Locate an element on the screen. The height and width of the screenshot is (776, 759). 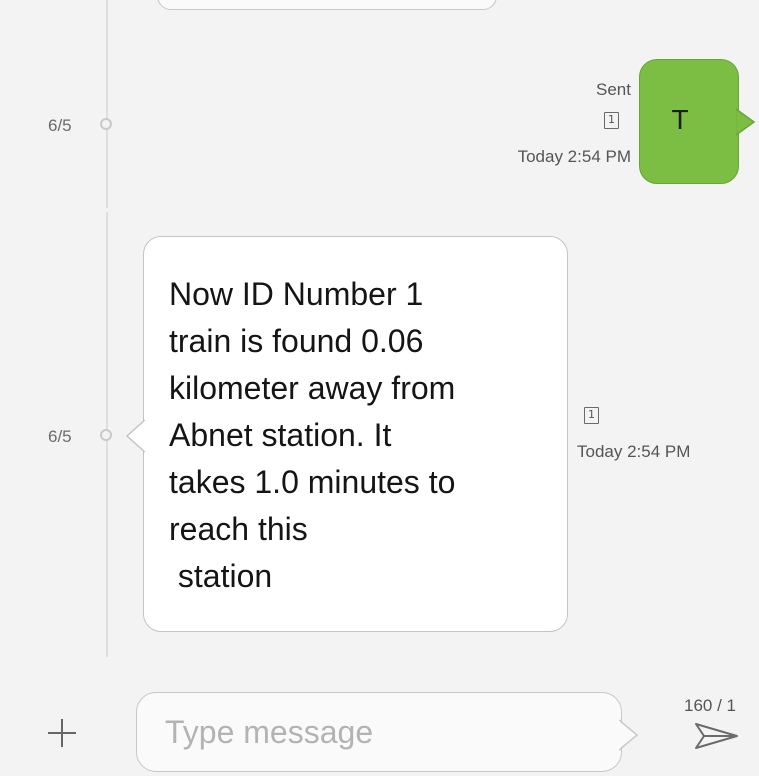
input-tail-right is located at coordinates (629, 735).